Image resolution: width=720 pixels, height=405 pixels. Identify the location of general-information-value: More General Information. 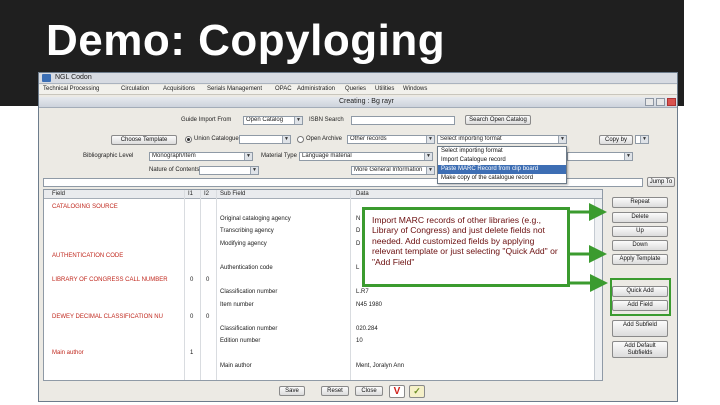
(388, 170).